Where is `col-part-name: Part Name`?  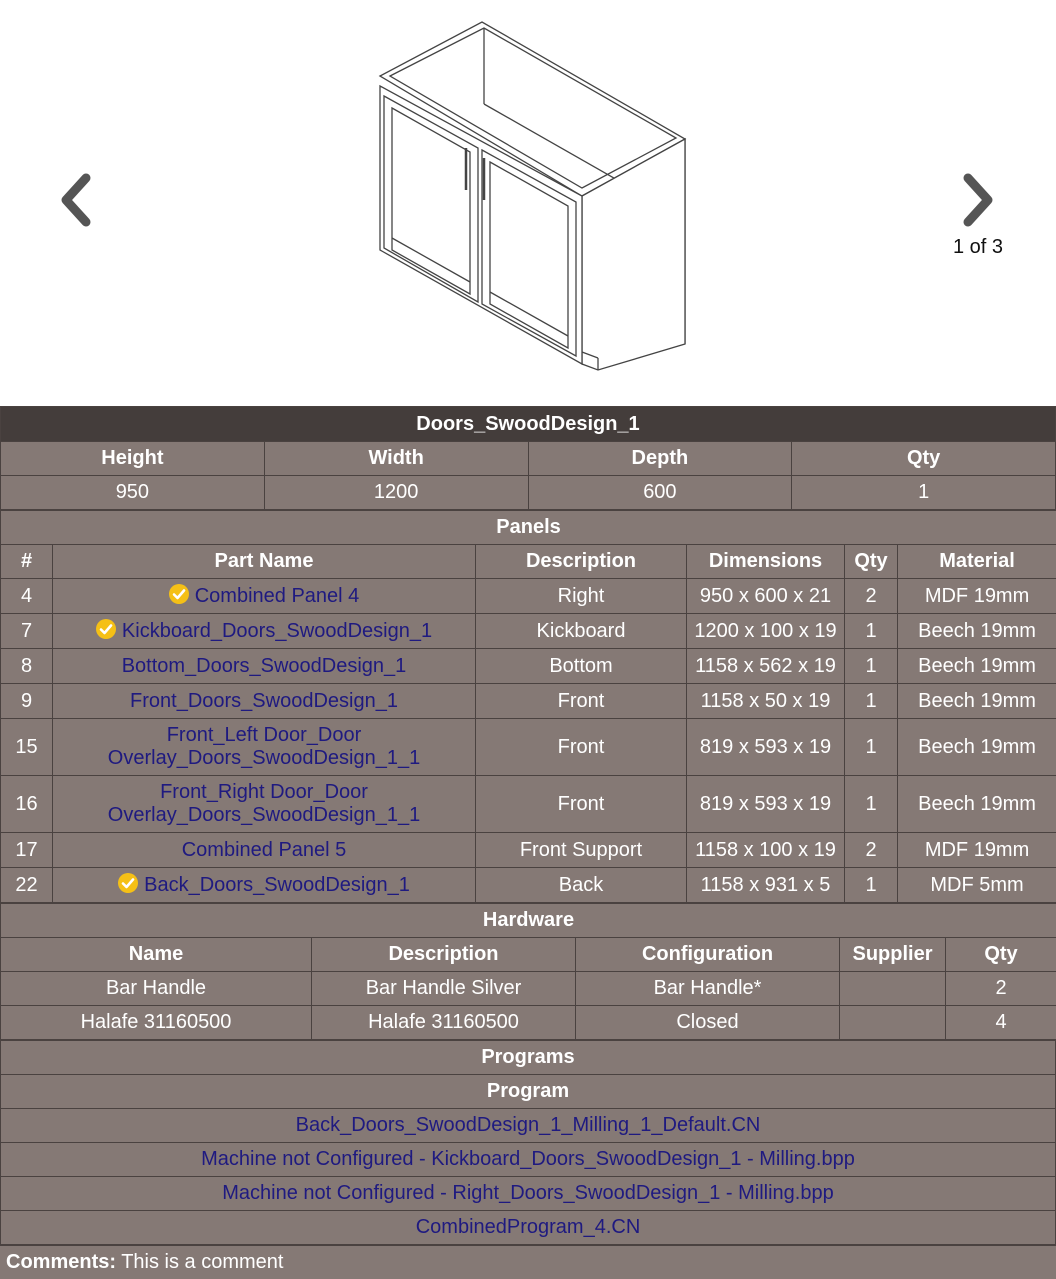
col-part-name: Part Name is located at coordinates (264, 561).